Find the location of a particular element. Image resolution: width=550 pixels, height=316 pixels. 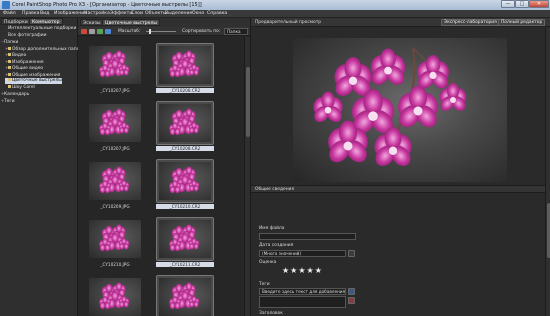

tree-item: Все фотографии is located at coordinates (25, 36).